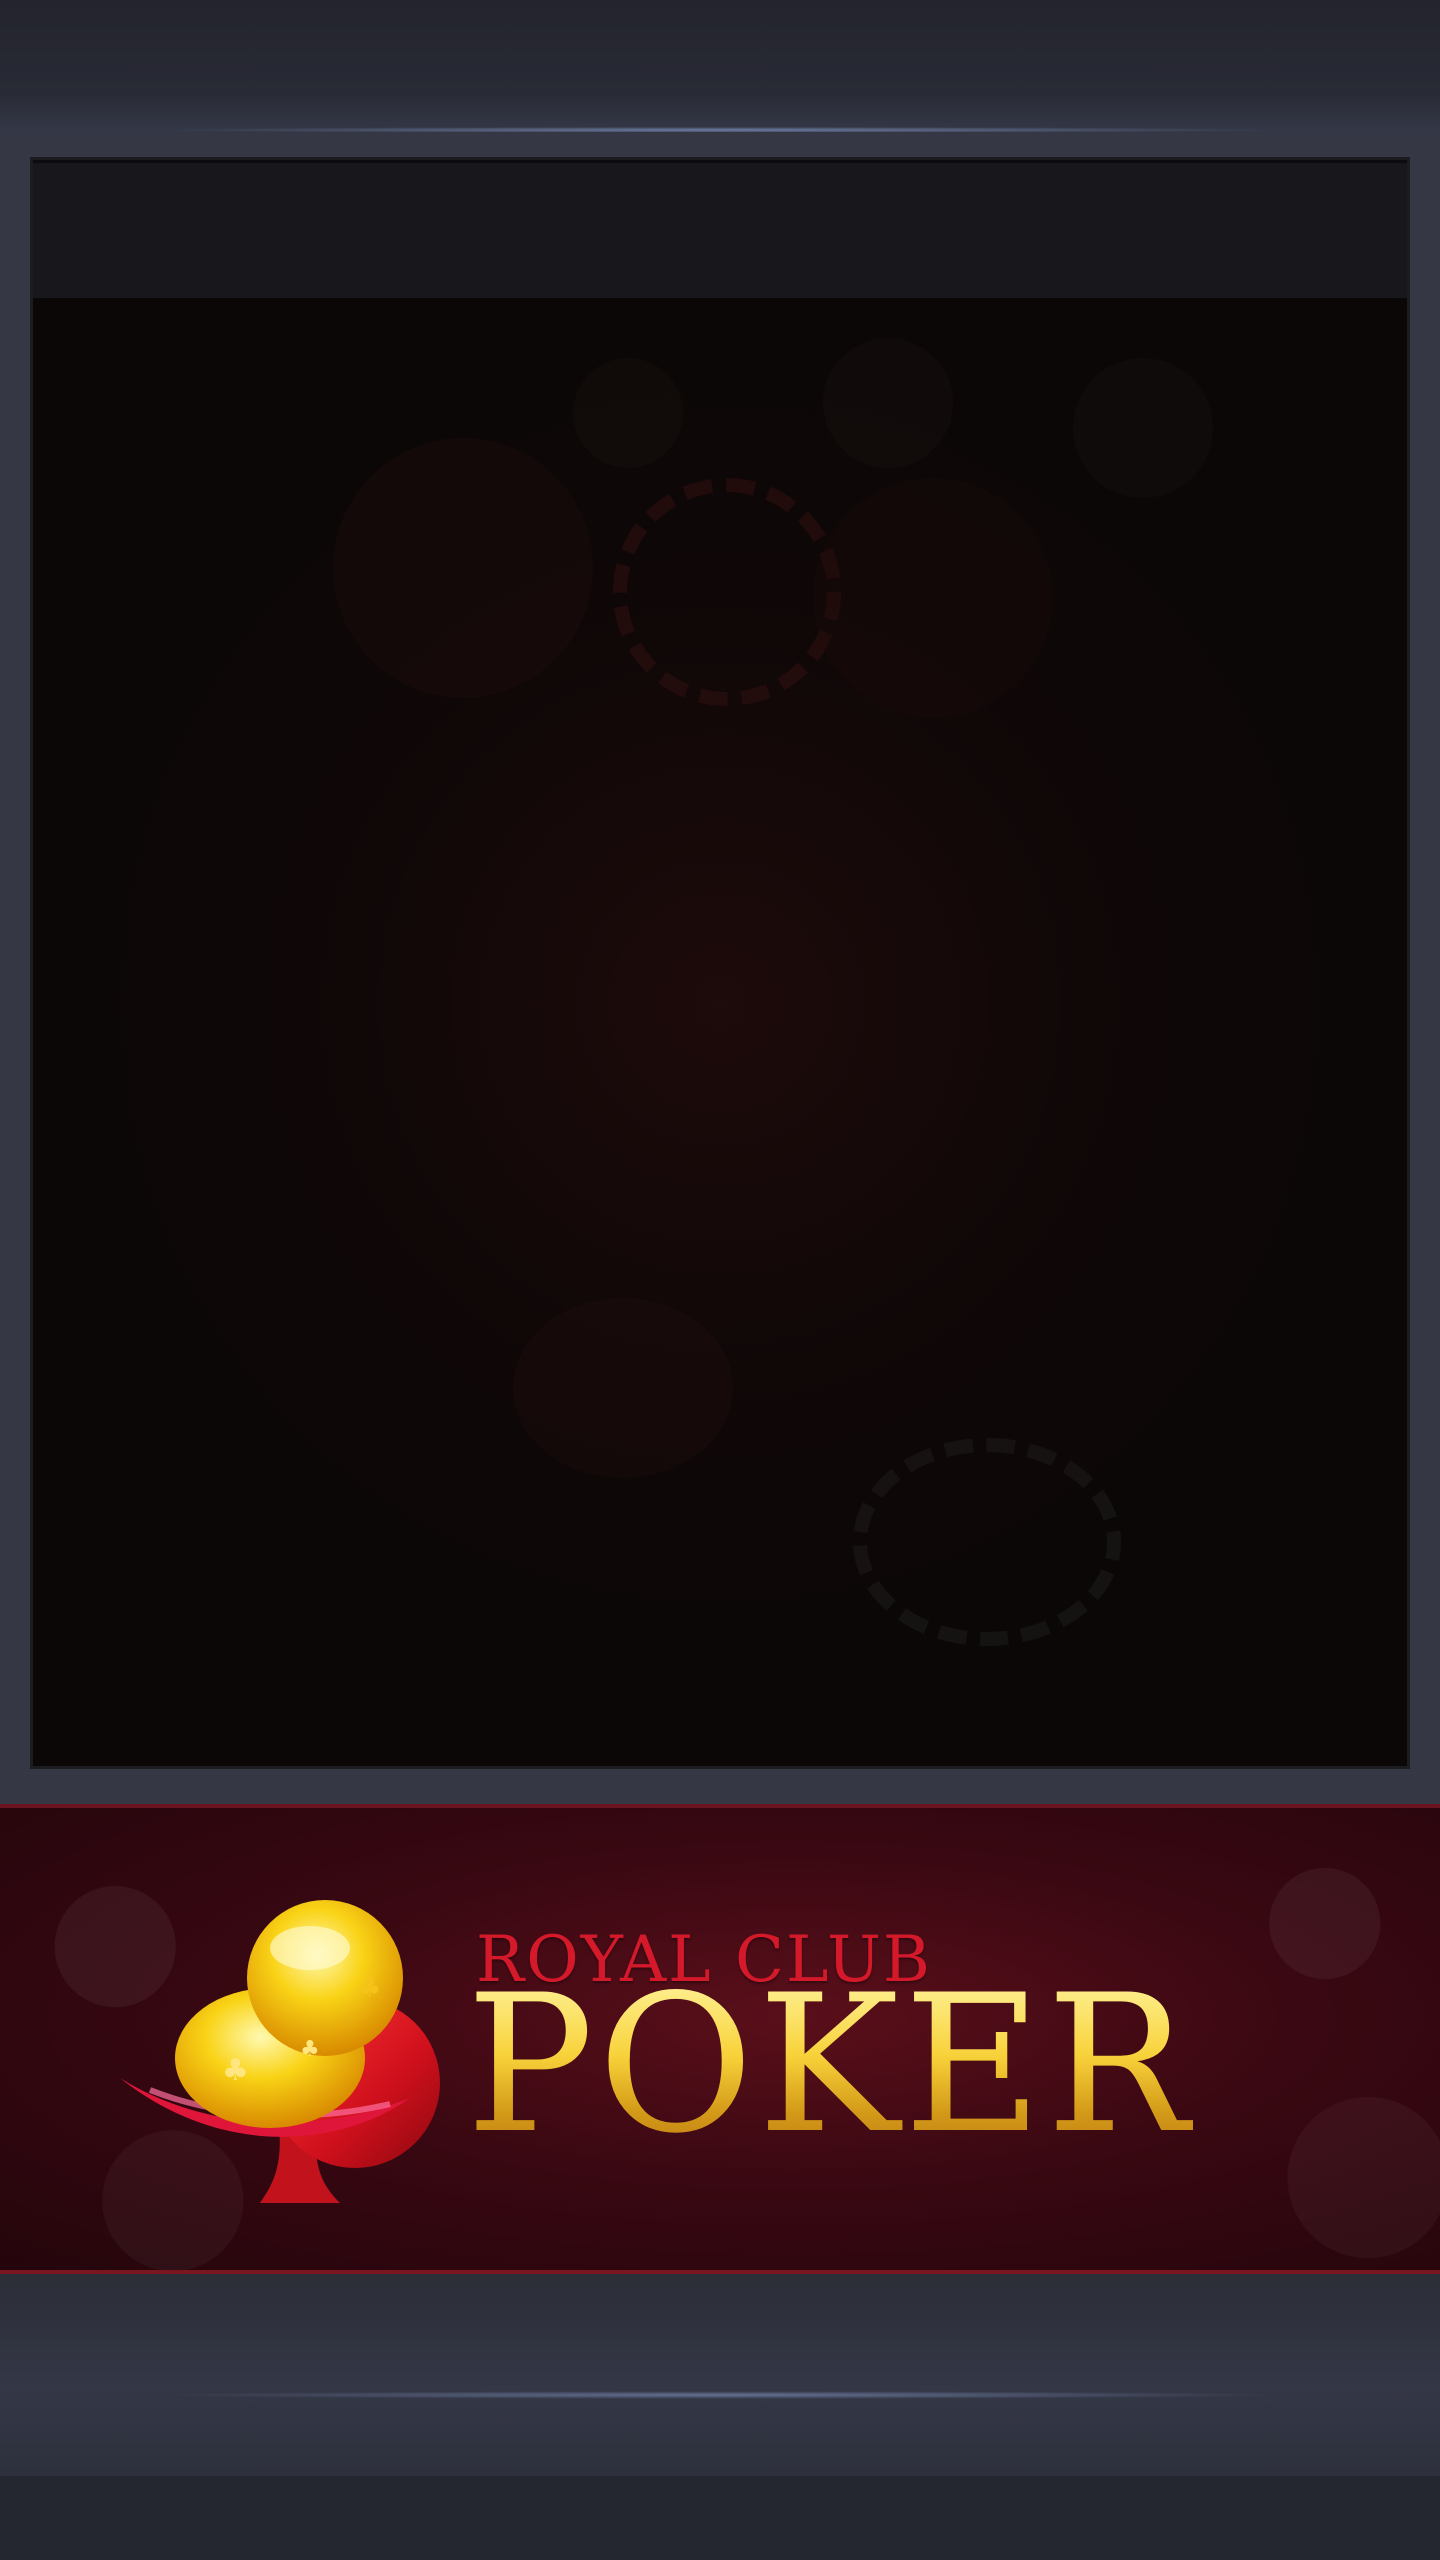 This screenshot has height=2560, width=1440. I want to click on club-suit-icon: ♣ ♣ ♣, so click(280, 2051).